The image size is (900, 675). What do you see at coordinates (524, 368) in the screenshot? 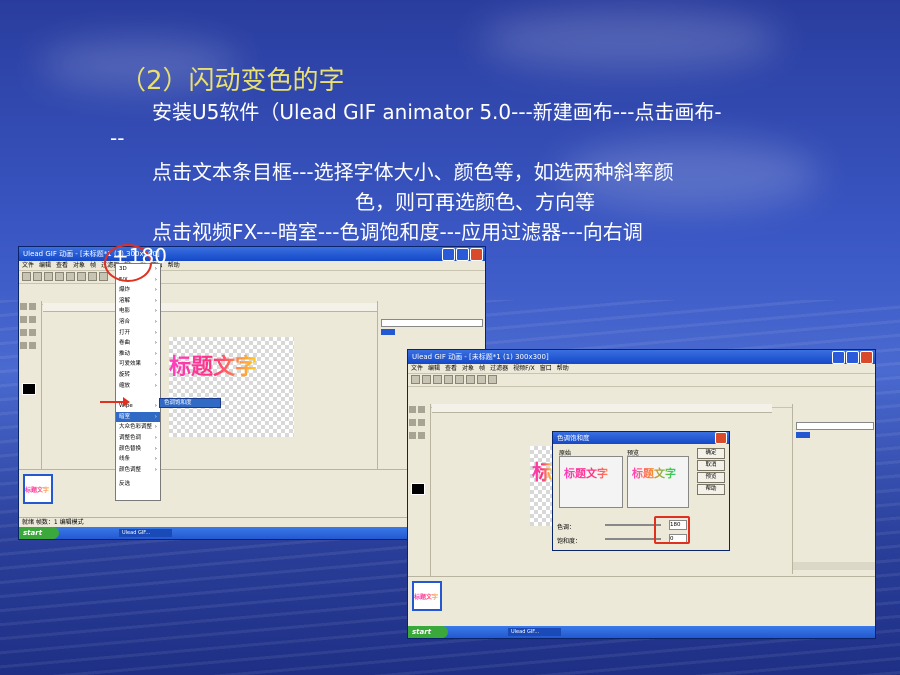
I see `menu-video-fx: 视频F/X` at bounding box center [524, 368].